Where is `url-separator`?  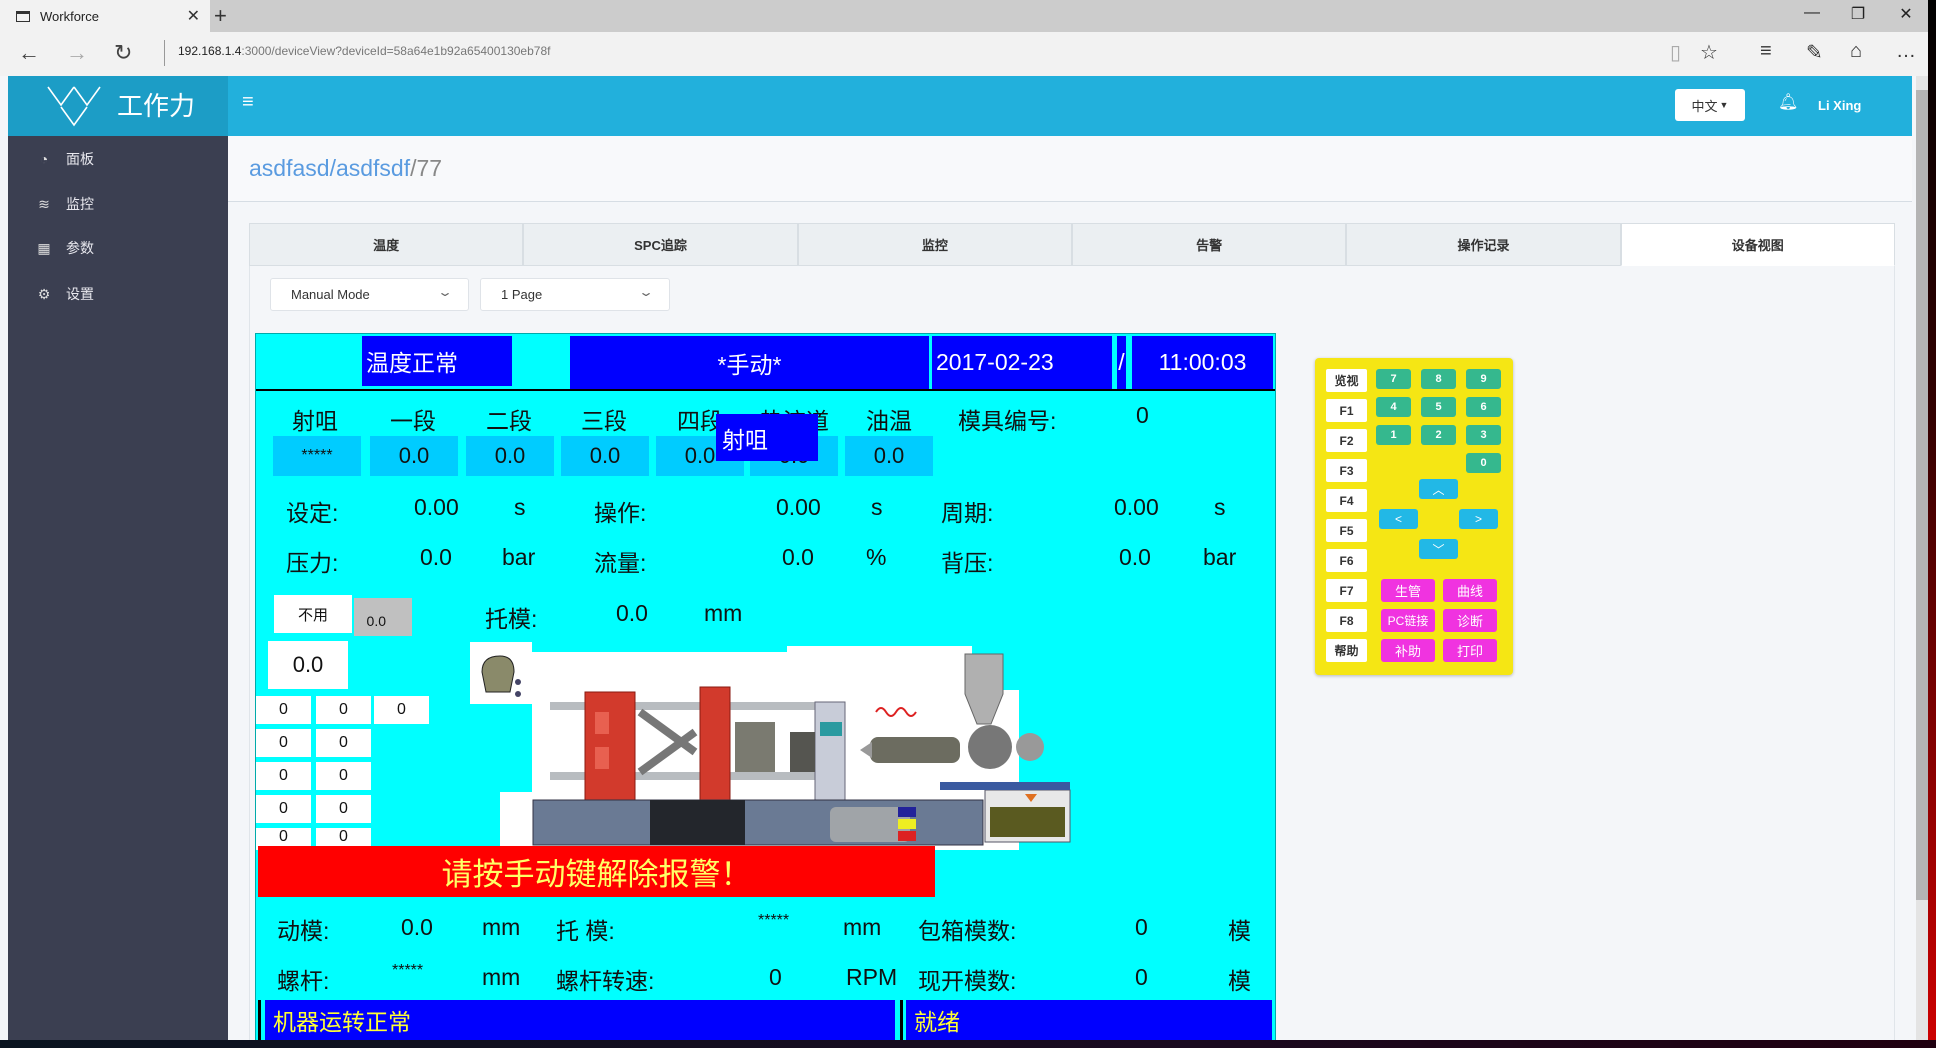
url-separator is located at coordinates (164, 53).